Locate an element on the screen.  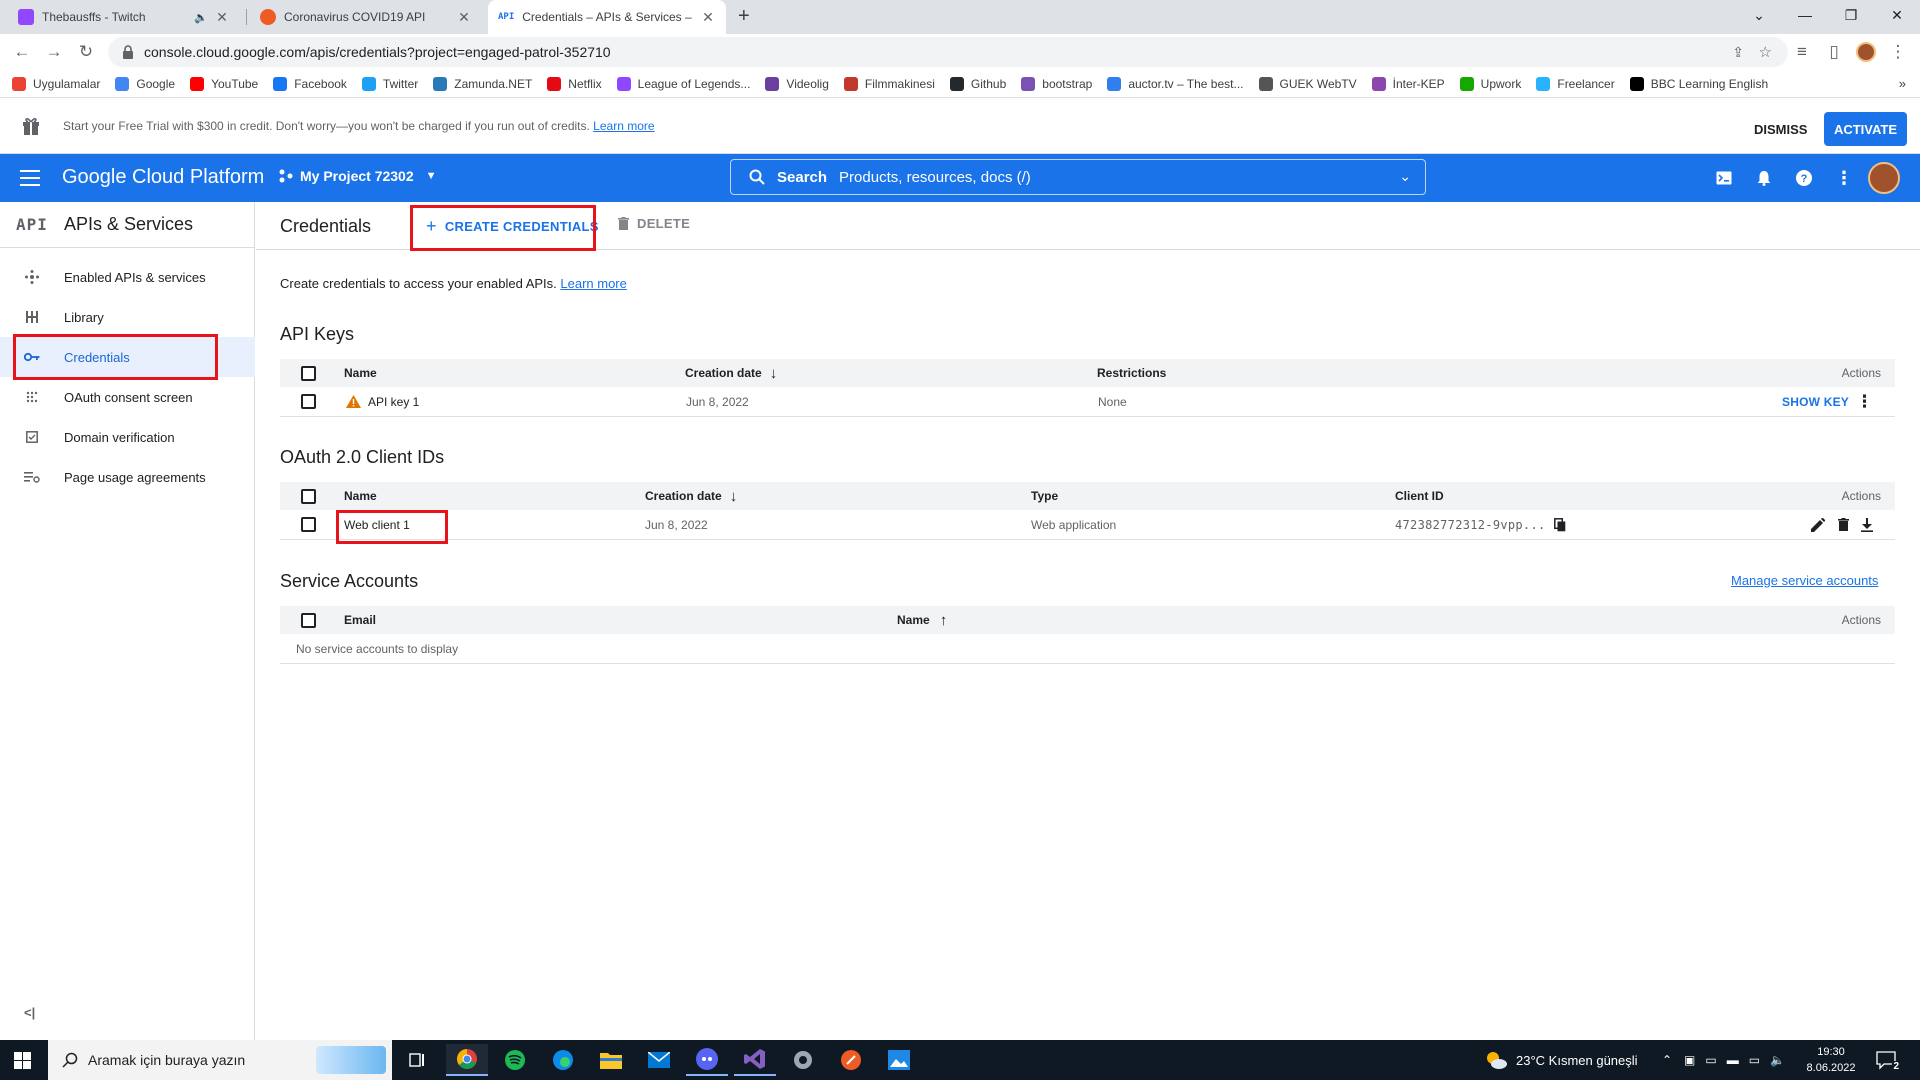
show-key-button: SHOW KEY is located at coordinates (1815, 402).